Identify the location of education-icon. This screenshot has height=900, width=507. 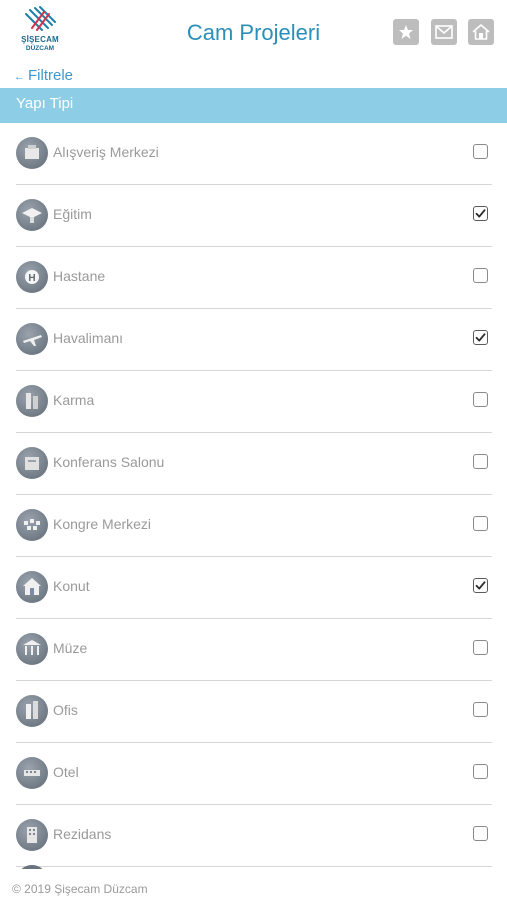
(32, 215).